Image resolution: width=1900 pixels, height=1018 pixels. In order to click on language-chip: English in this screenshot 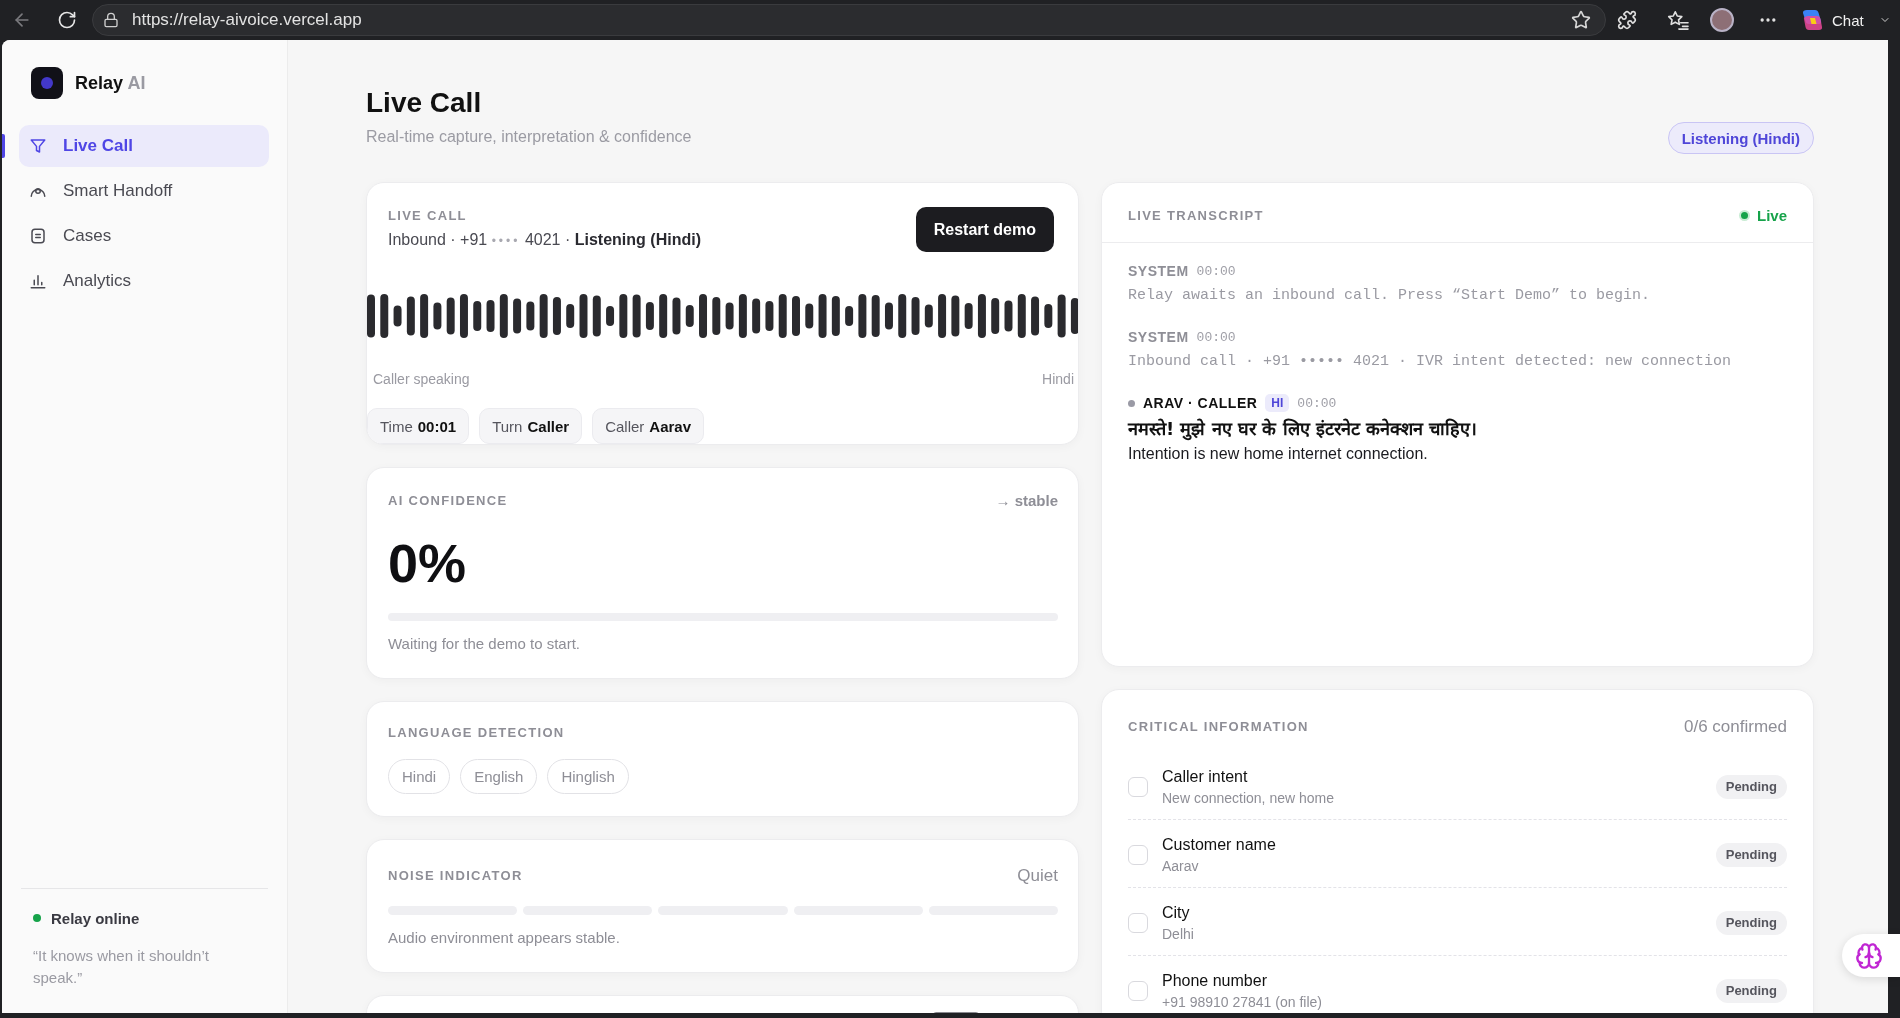, I will do `click(499, 776)`.